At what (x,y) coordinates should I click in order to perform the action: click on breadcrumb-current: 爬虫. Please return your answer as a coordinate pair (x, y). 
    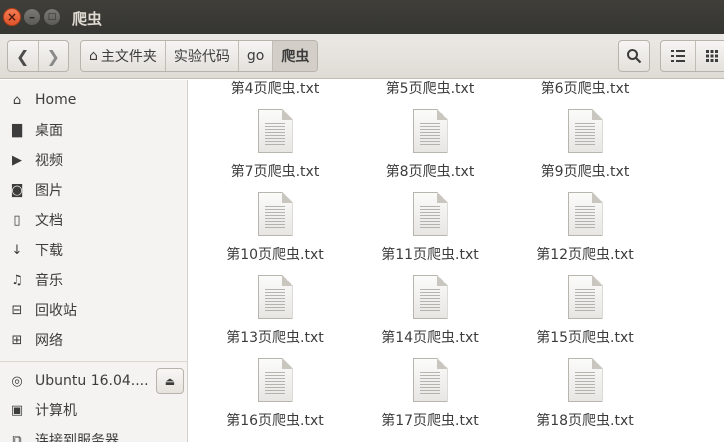
    Looking at the image, I should click on (295, 56).